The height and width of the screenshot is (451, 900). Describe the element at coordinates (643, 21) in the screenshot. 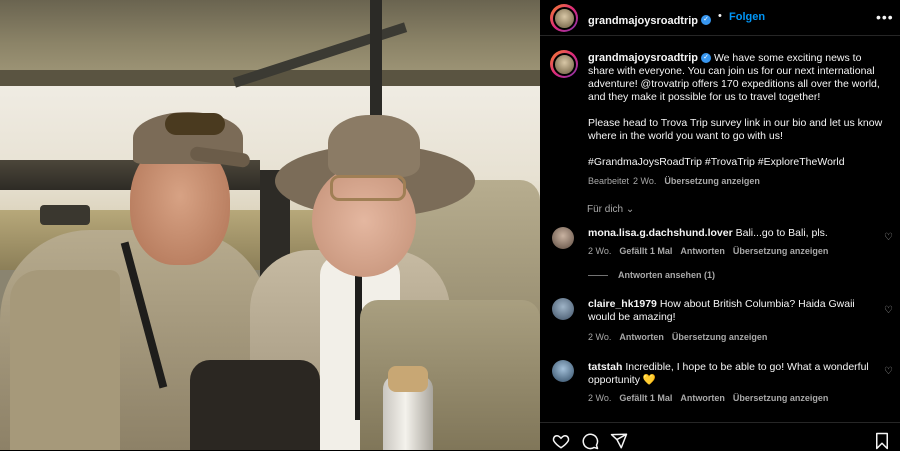

I see `header-username: grandmajoysroadtrip` at that location.